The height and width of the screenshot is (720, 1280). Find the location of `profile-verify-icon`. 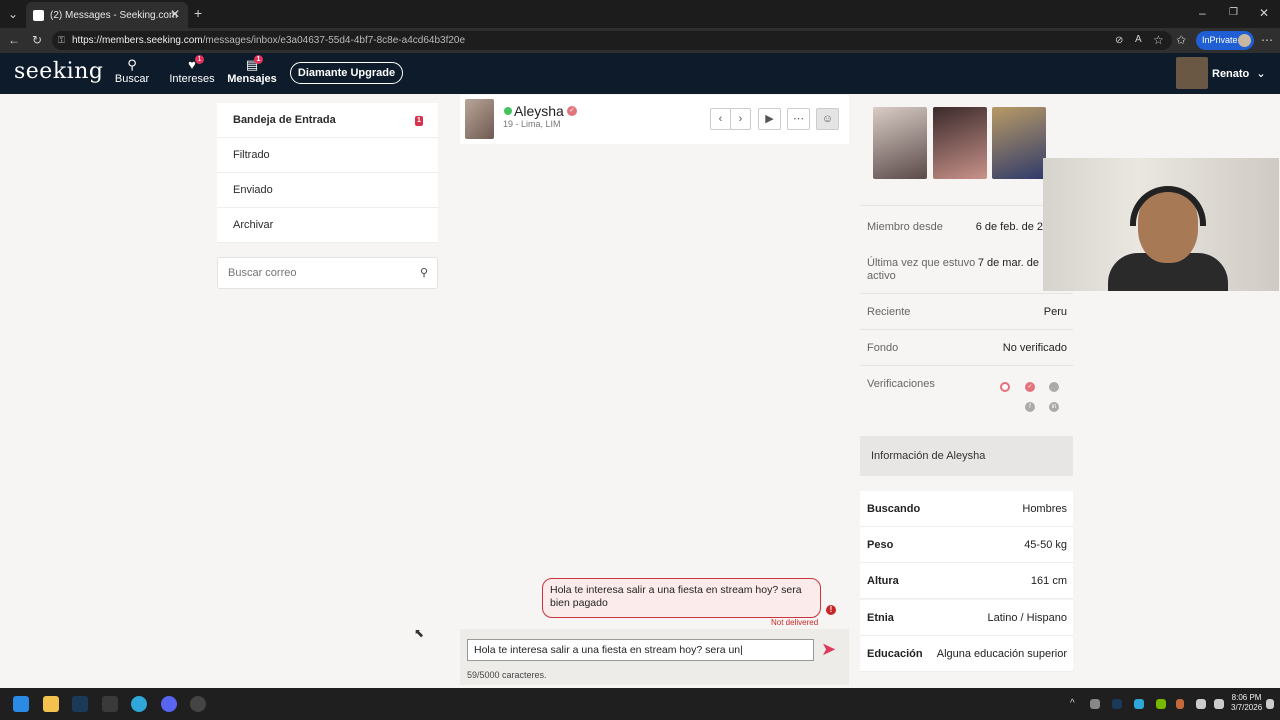

profile-verify-icon is located at coordinates (1054, 387).